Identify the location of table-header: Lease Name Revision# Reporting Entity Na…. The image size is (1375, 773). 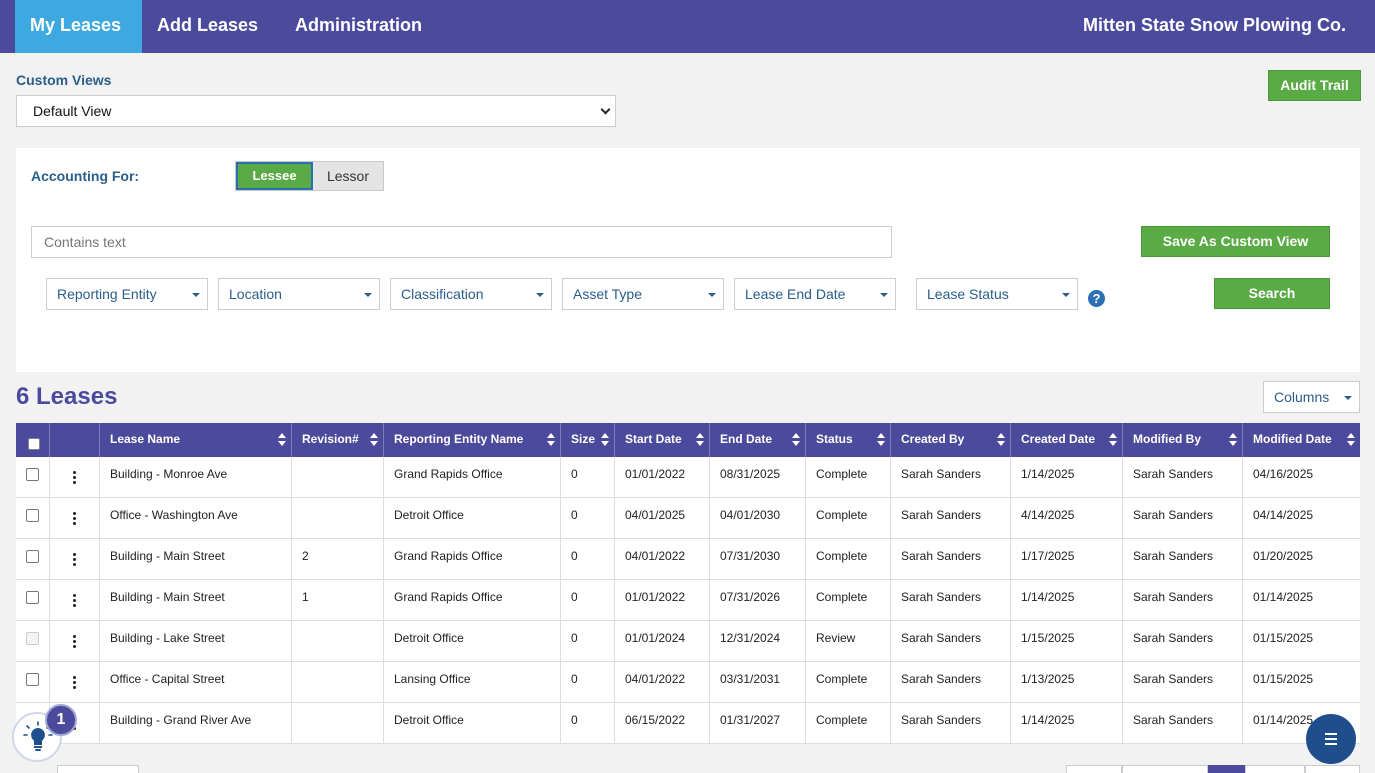
(688, 440).